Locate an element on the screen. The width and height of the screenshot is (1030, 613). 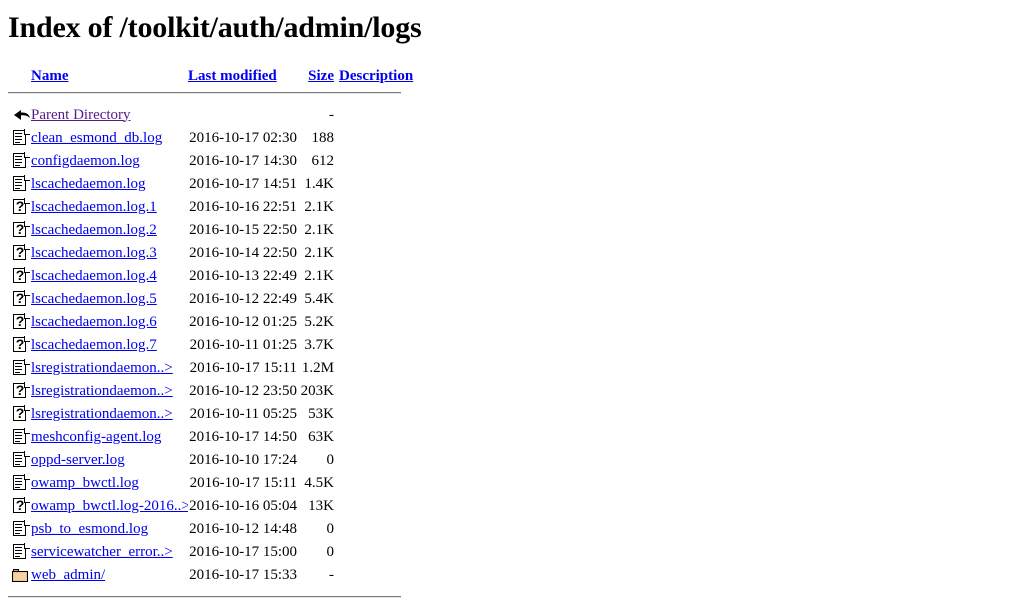
file-link: lscachedaemon.log is located at coordinates (88, 184).